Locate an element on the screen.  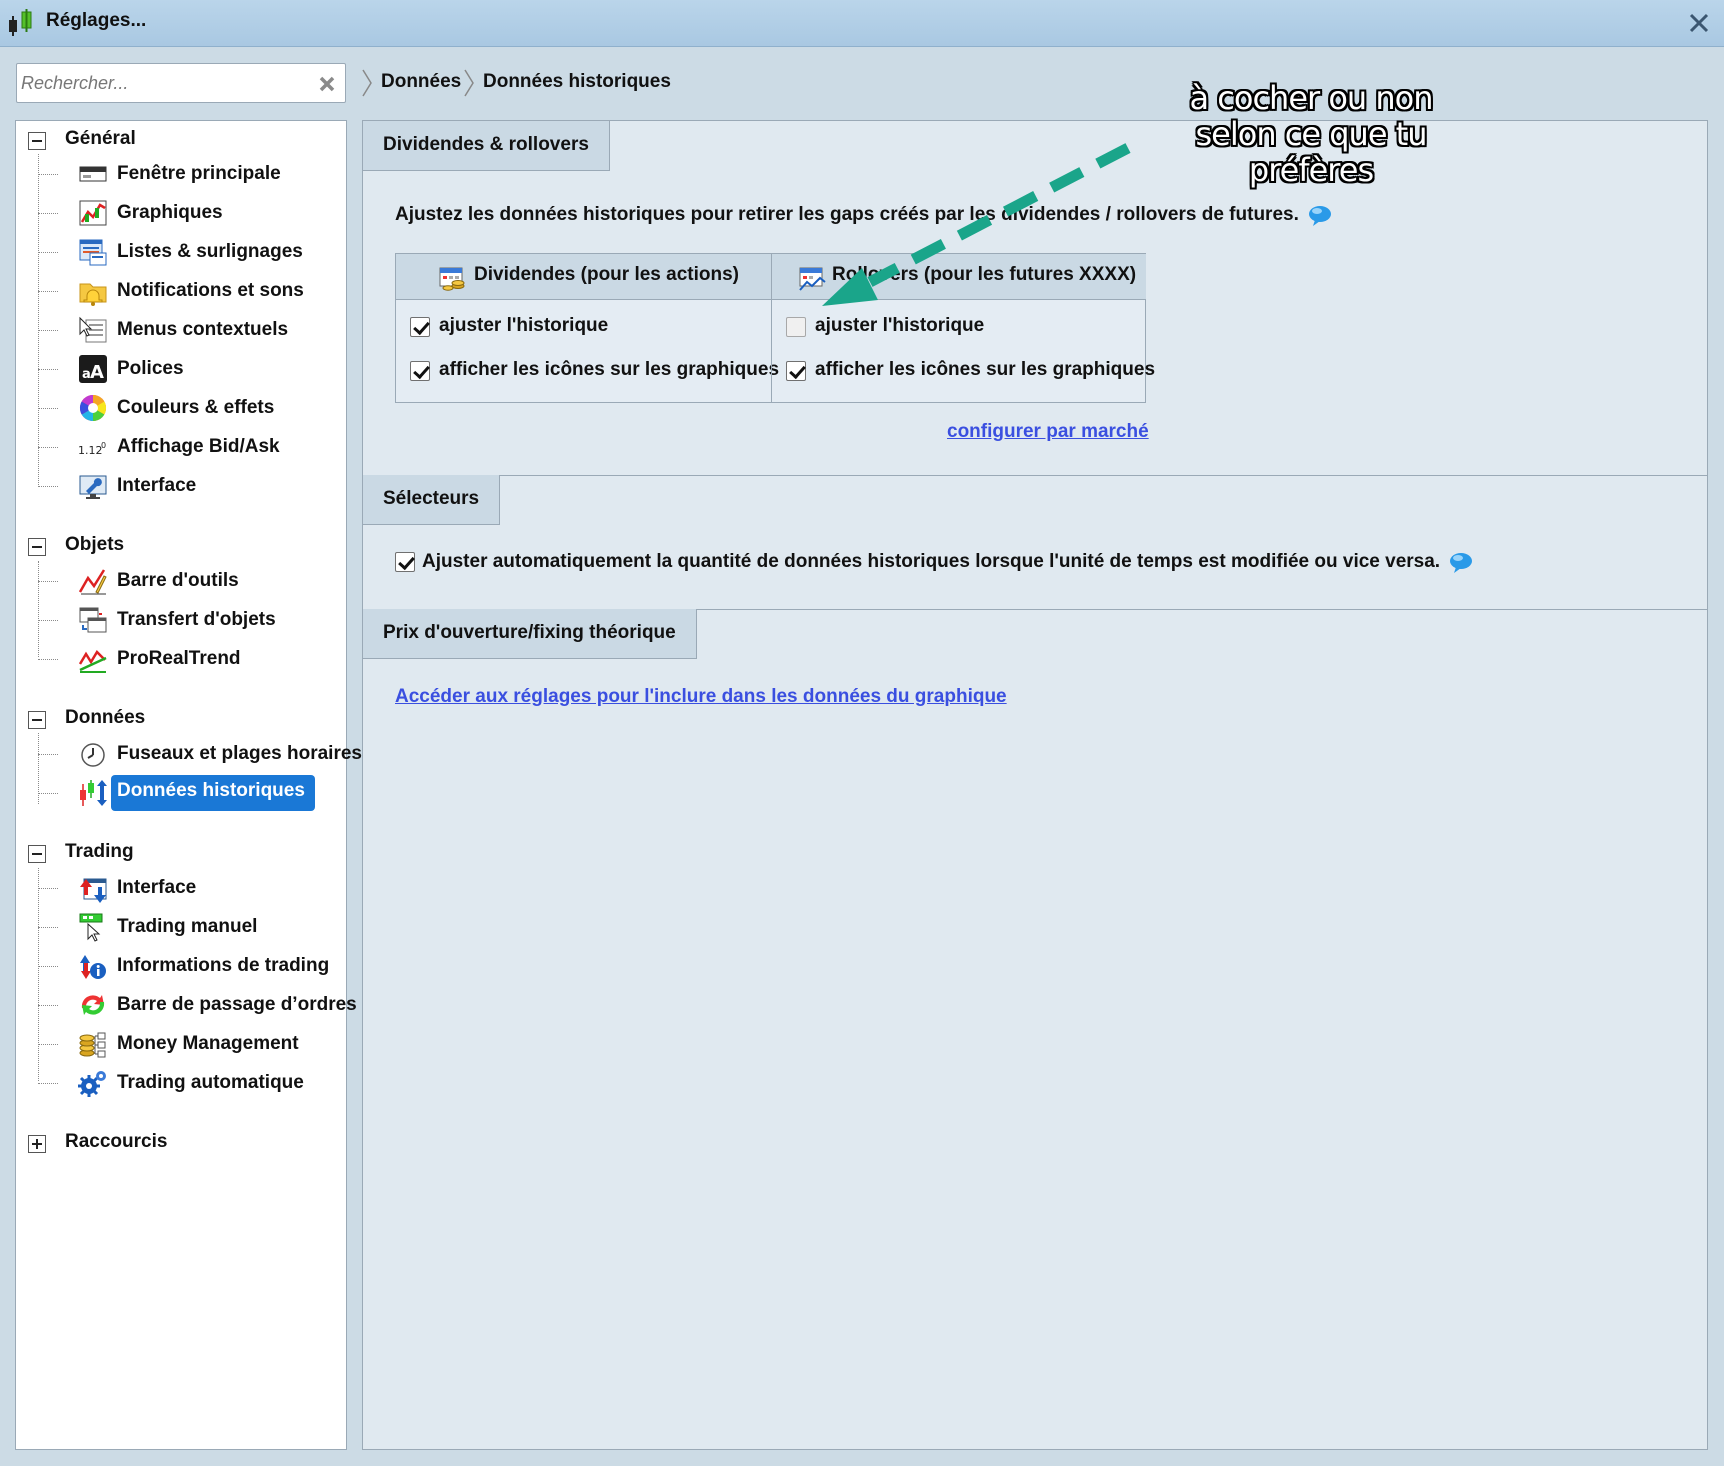
trend-icon is located at coordinates (92, 661).